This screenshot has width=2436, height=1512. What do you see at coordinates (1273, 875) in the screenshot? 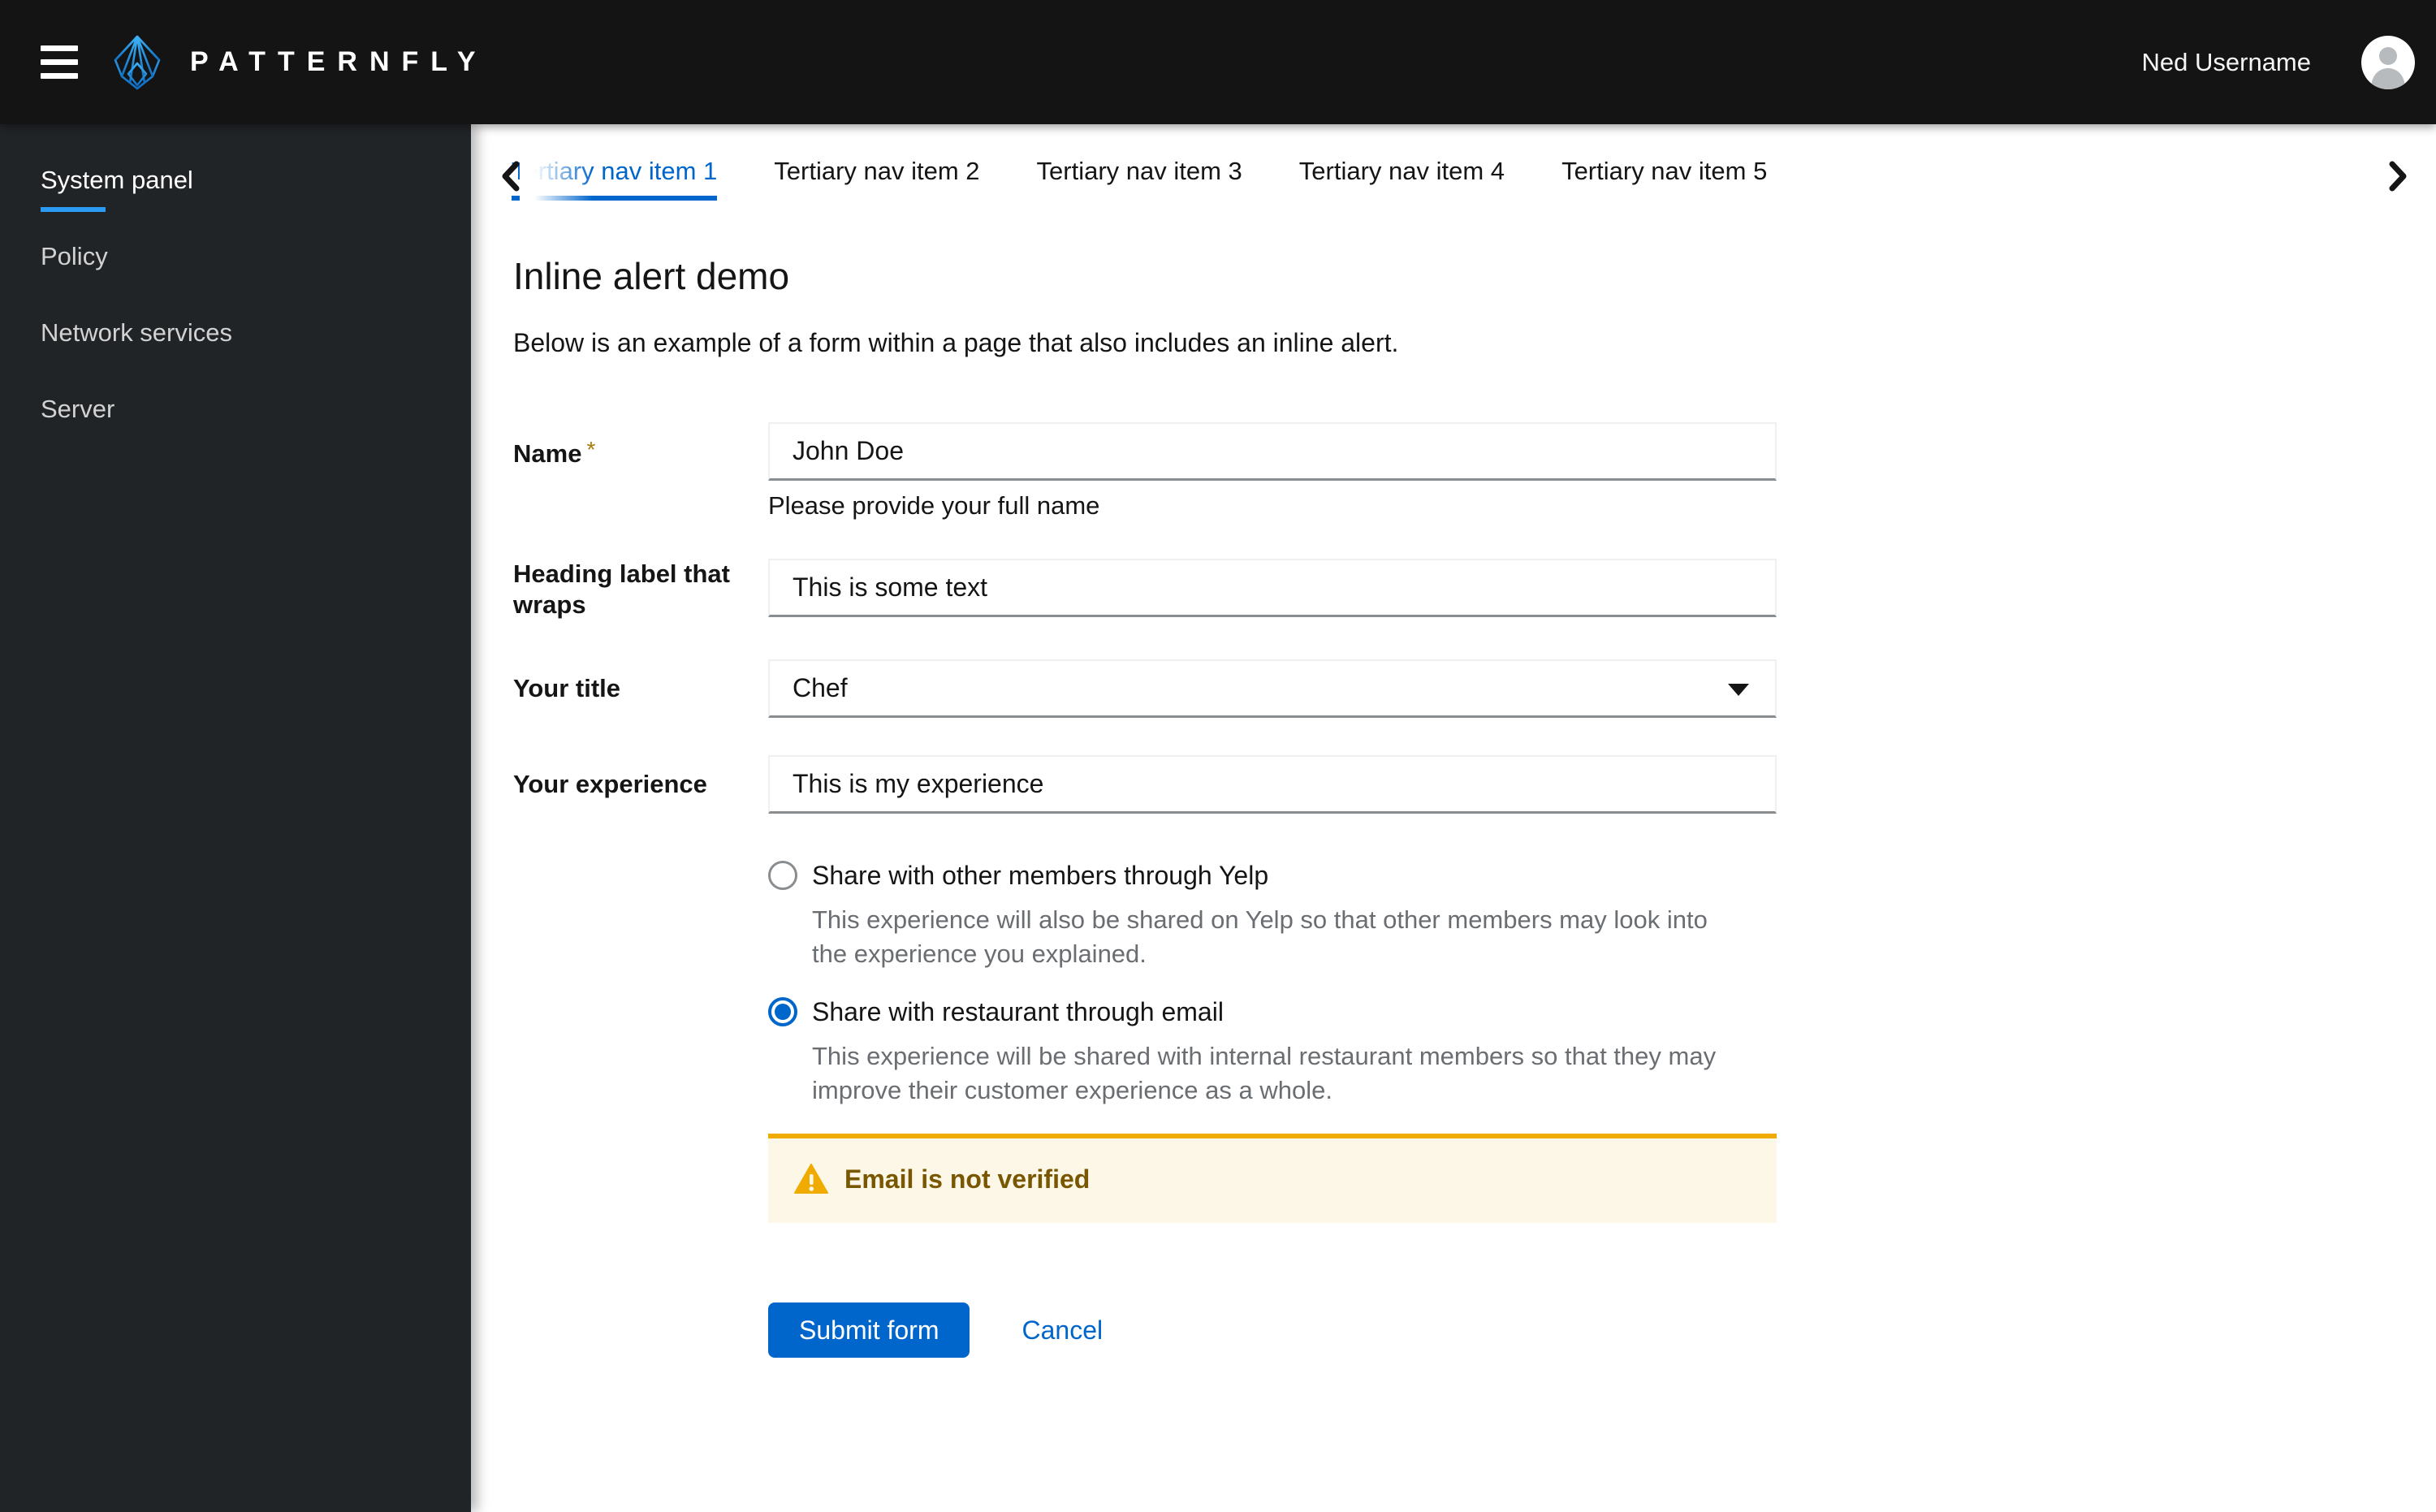
I see `radio-yelp: Share with other members through Yelp` at bounding box center [1273, 875].